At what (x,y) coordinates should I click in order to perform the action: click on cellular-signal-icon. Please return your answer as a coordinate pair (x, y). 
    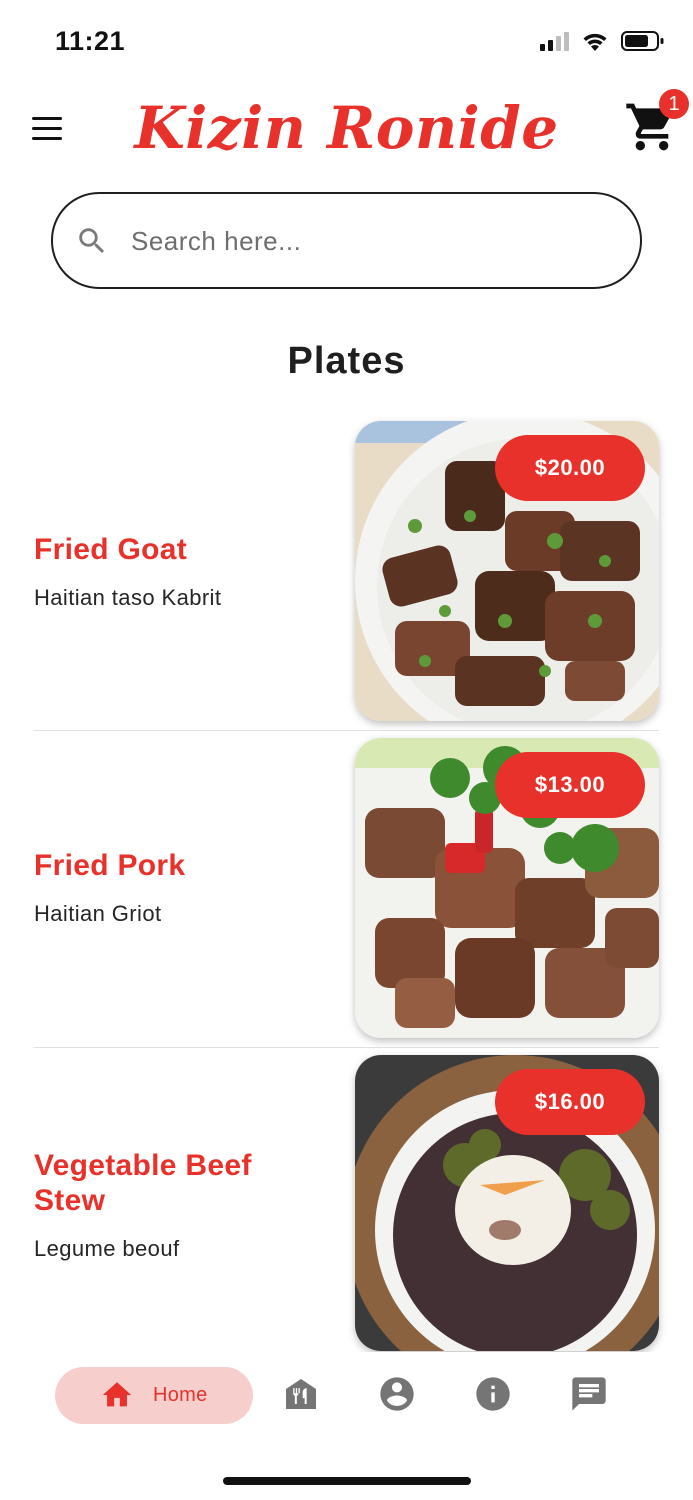
    Looking at the image, I should click on (554, 41).